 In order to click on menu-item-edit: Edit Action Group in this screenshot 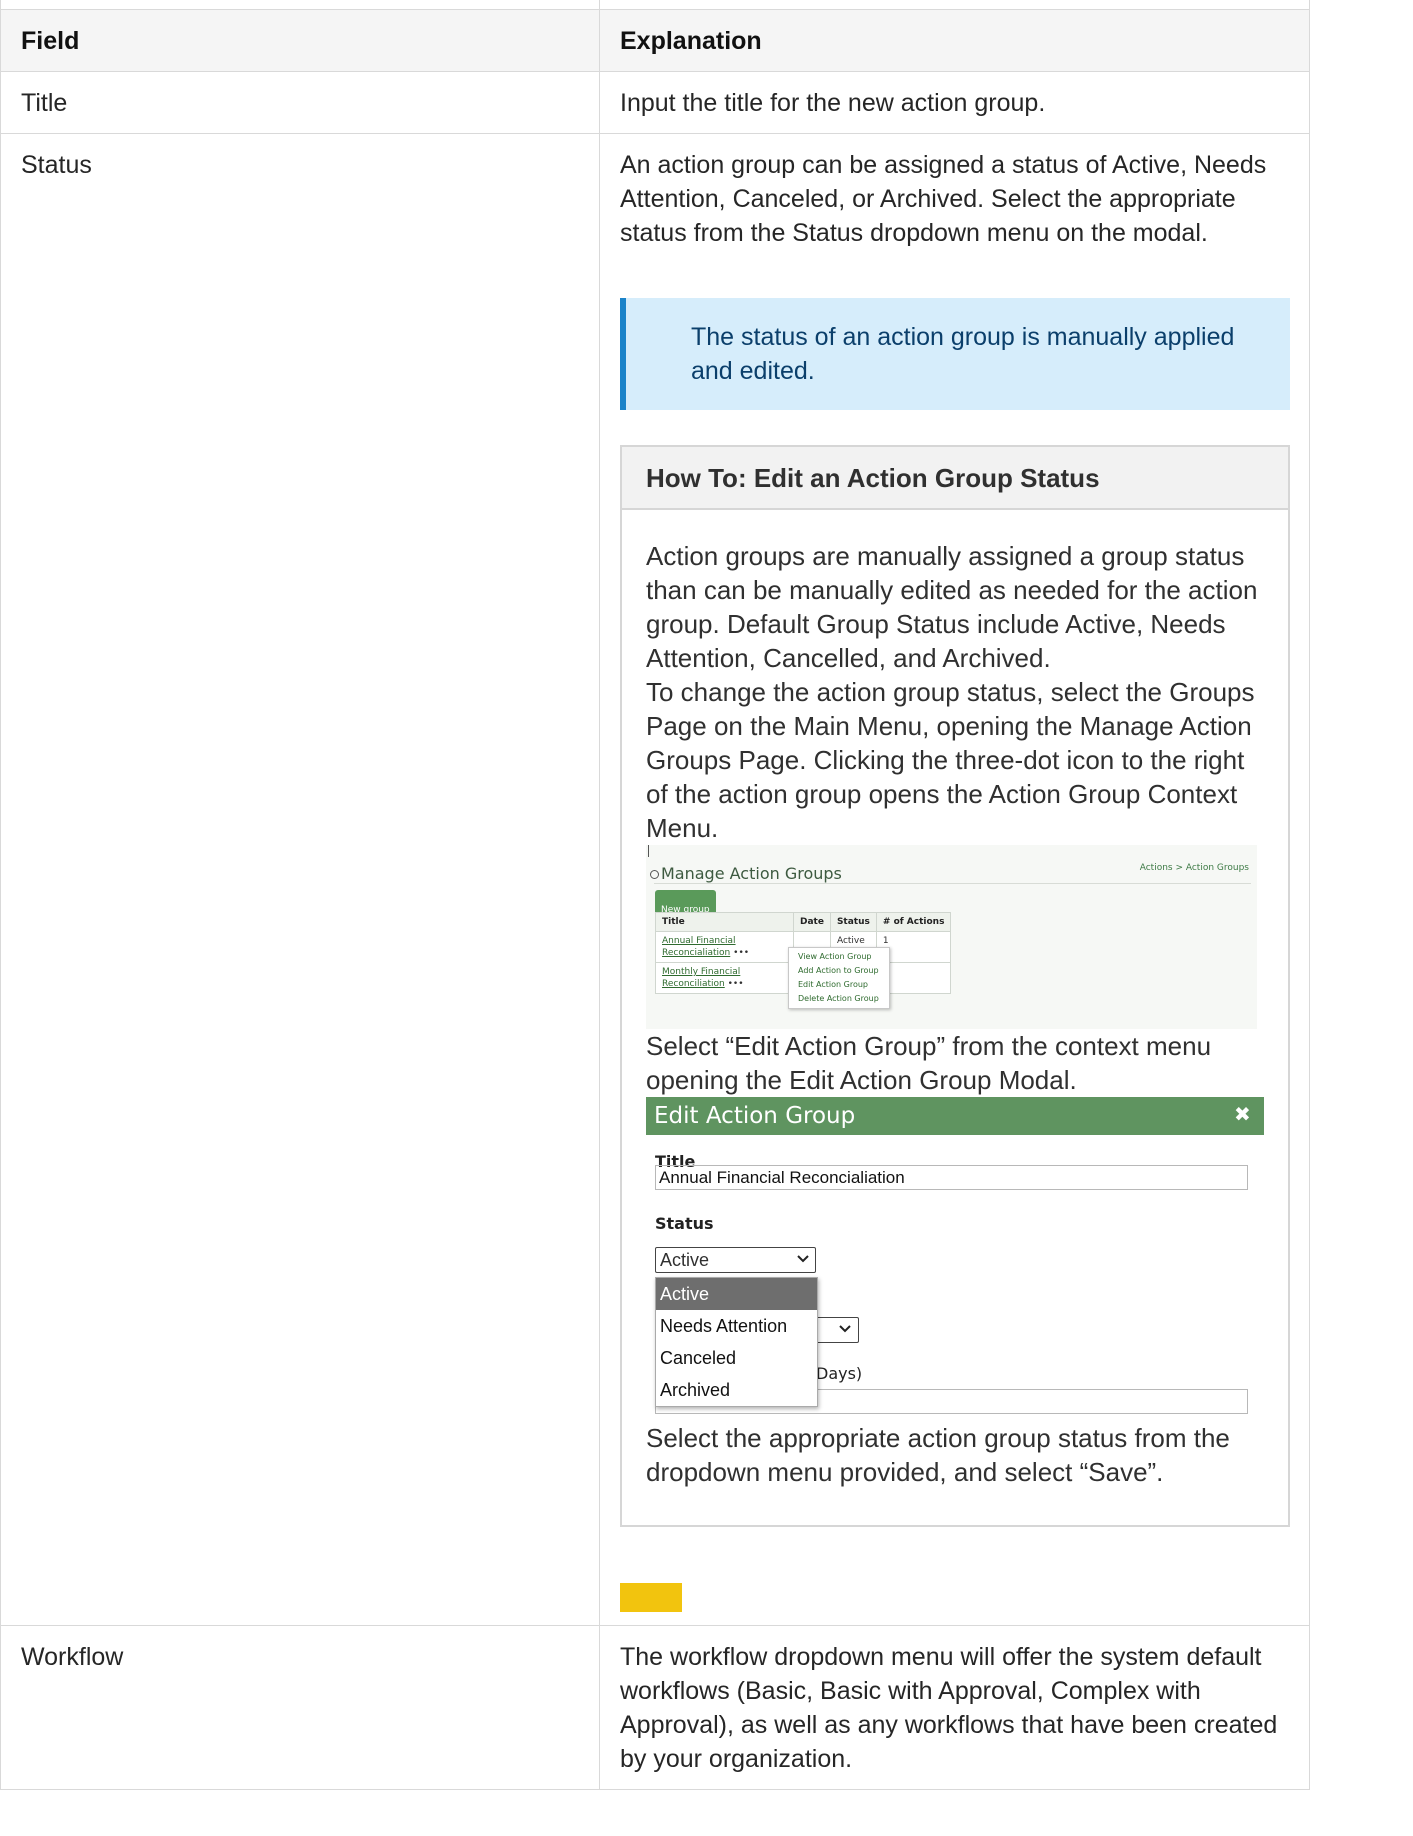, I will do `click(838, 985)`.